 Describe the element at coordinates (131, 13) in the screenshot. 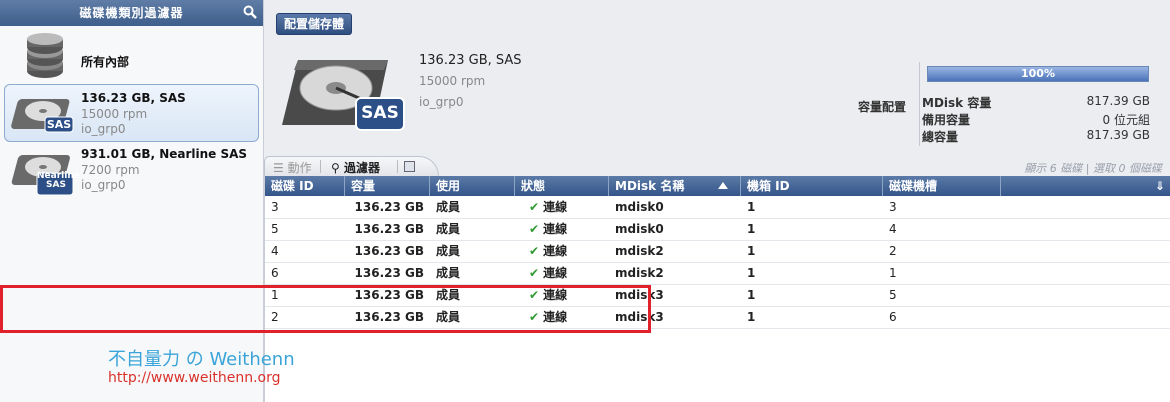

I see `drive-class-filter-header: 磁碟機類別過濾器` at that location.